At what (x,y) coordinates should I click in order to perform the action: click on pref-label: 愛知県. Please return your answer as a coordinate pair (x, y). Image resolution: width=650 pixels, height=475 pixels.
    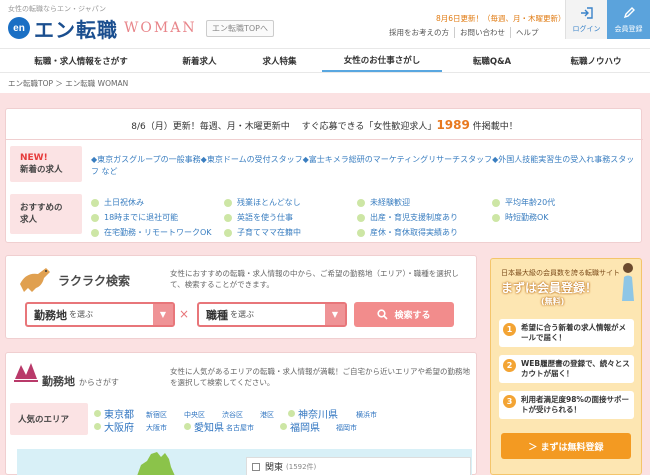
    Looking at the image, I should click on (209, 428).